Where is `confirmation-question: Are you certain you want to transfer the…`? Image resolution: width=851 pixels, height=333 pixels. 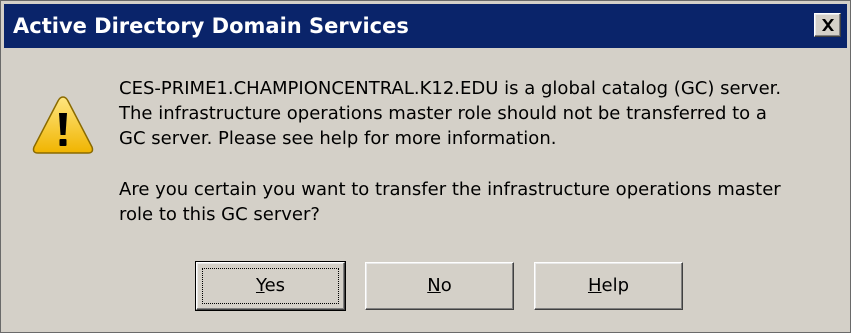 confirmation-question: Are you certain you want to transfer the… is located at coordinates (450, 202).